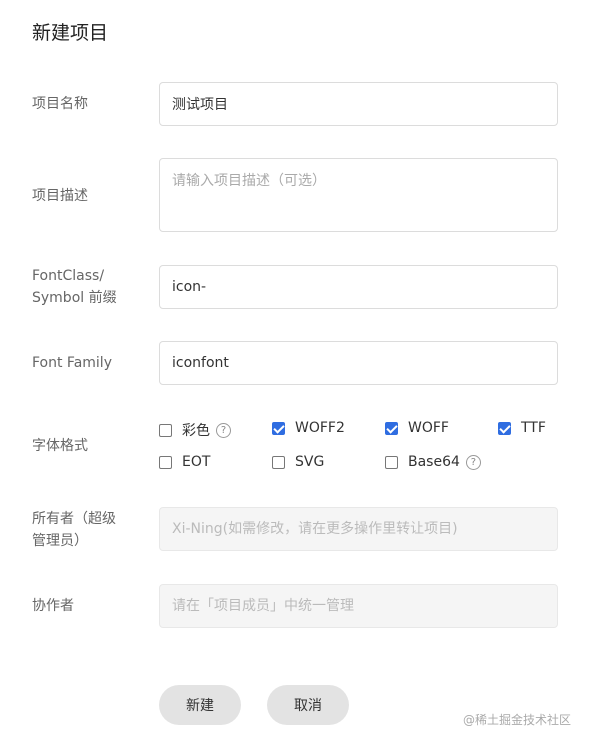  Describe the element at coordinates (72, 363) in the screenshot. I see `font-family-label: Font Family` at that location.